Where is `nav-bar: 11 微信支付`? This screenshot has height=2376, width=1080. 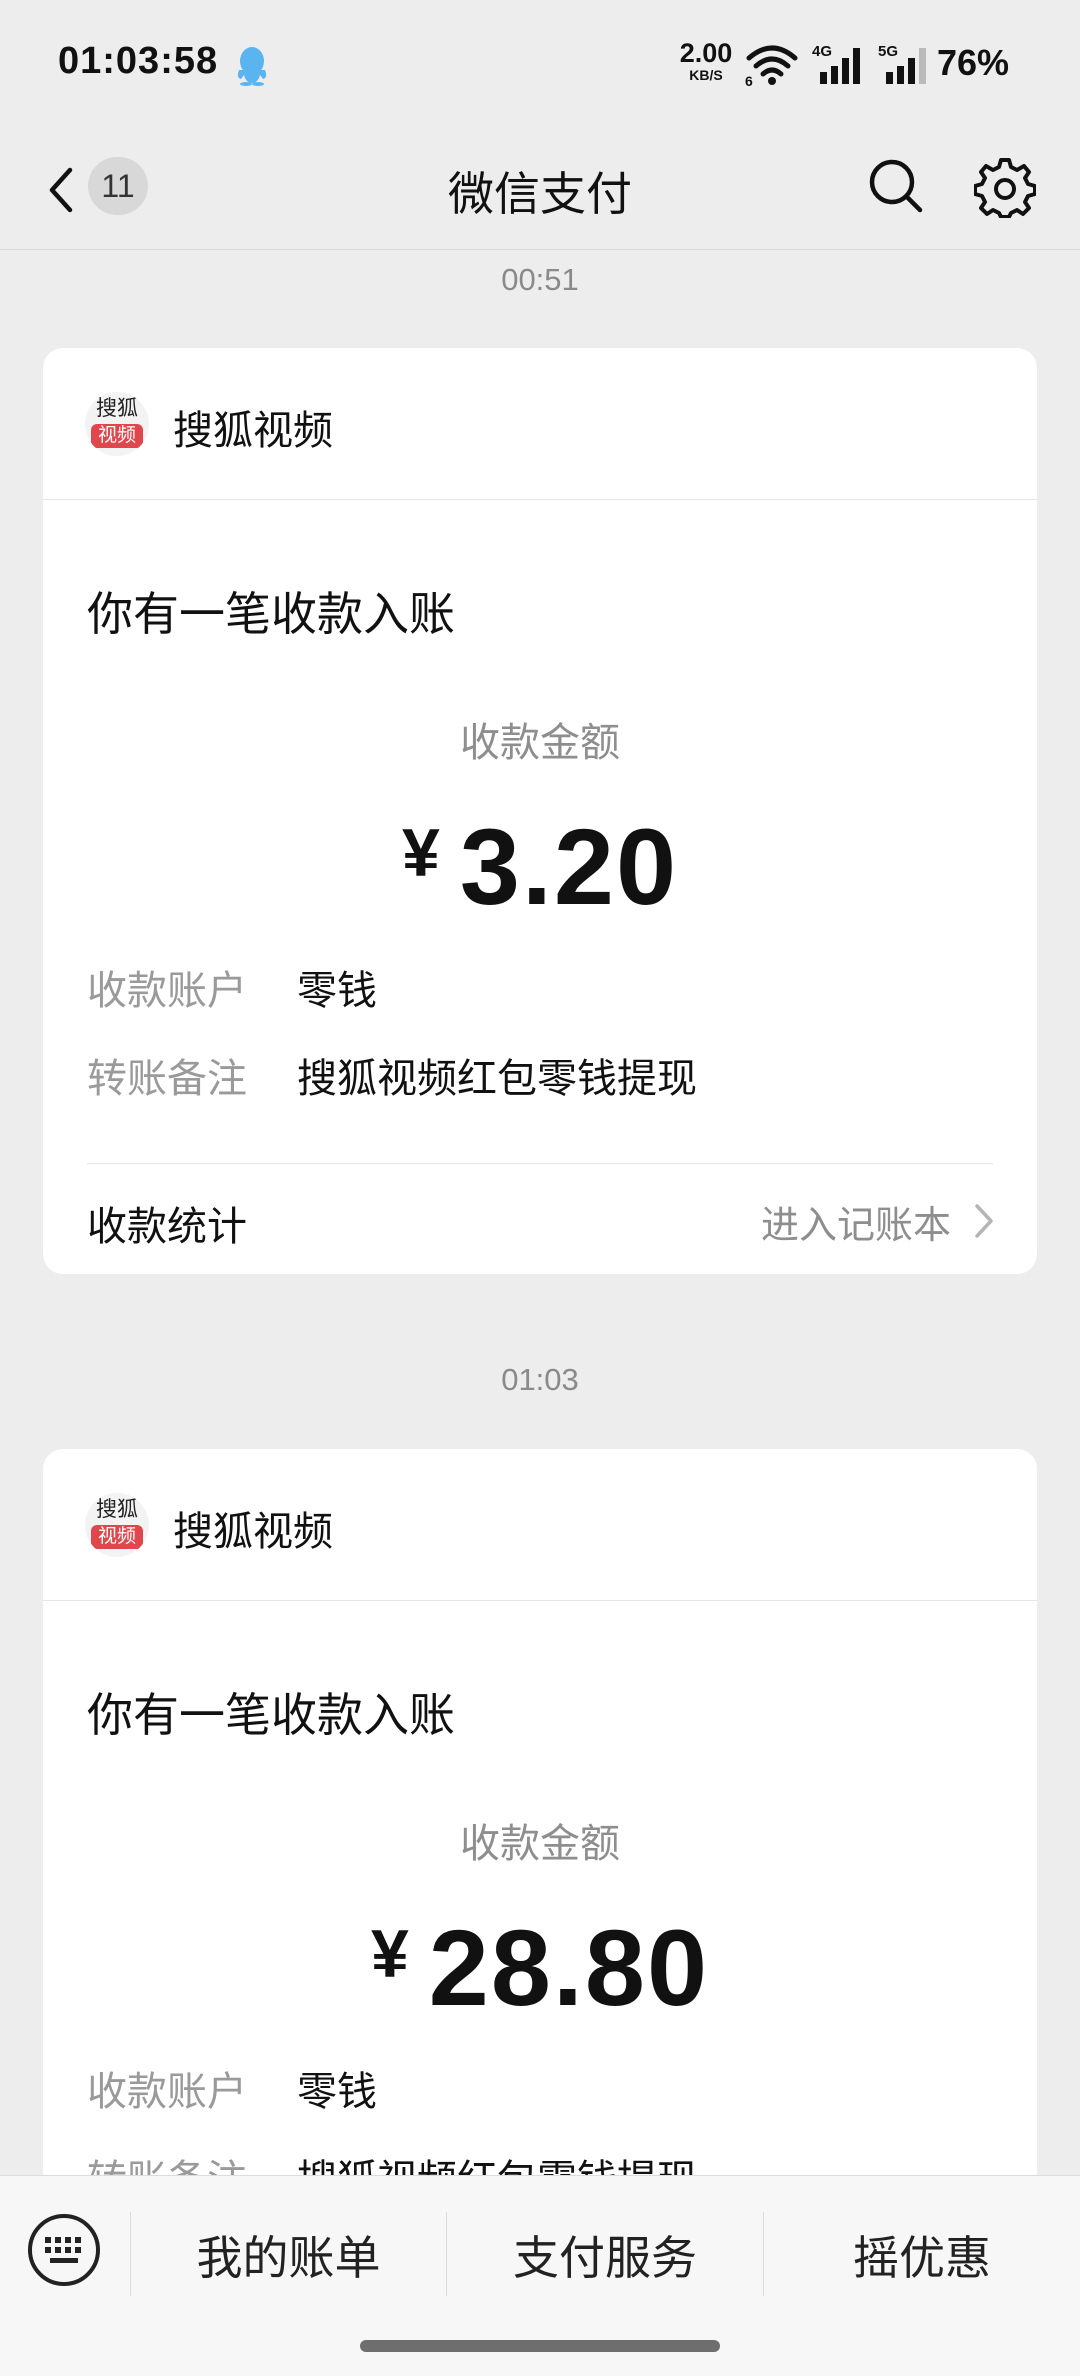
nav-bar: 11 微信支付 is located at coordinates (540, 190).